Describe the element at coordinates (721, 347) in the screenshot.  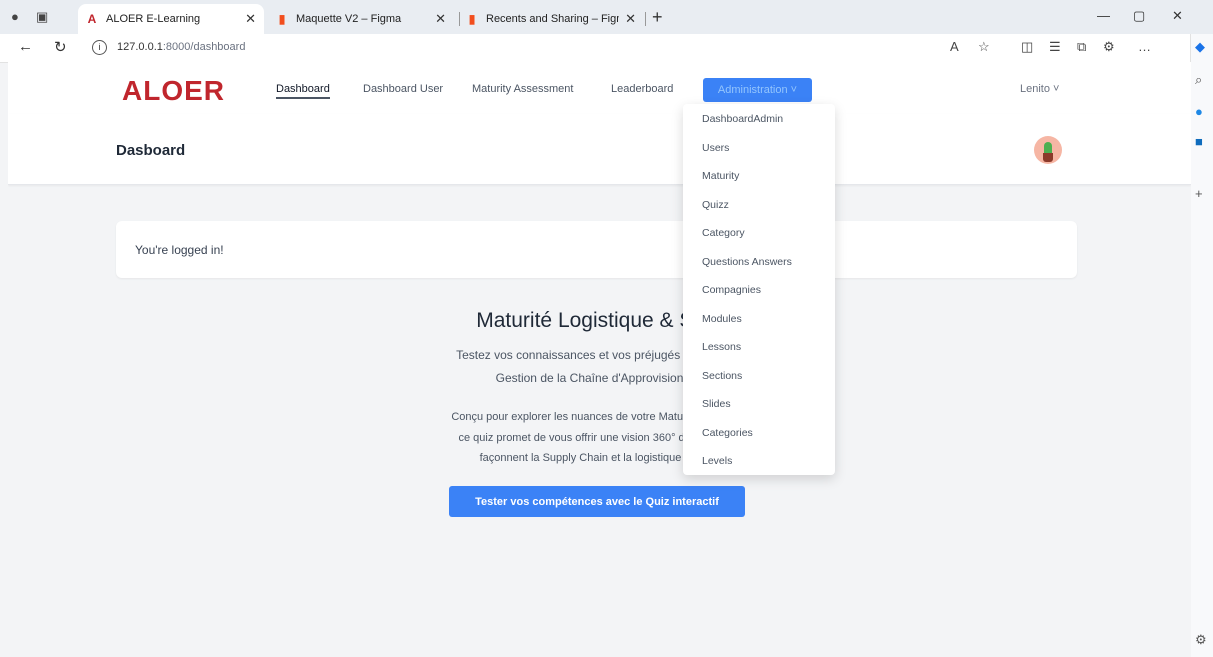
I see `menu-item-lessons: Lessons` at that location.